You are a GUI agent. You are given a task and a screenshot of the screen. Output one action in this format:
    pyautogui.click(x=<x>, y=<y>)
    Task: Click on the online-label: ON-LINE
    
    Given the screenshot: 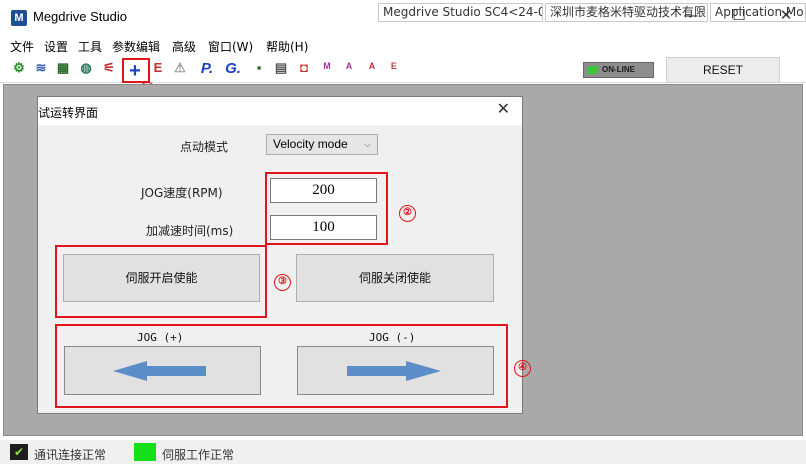 What is the action you would take?
    pyautogui.click(x=618, y=69)
    